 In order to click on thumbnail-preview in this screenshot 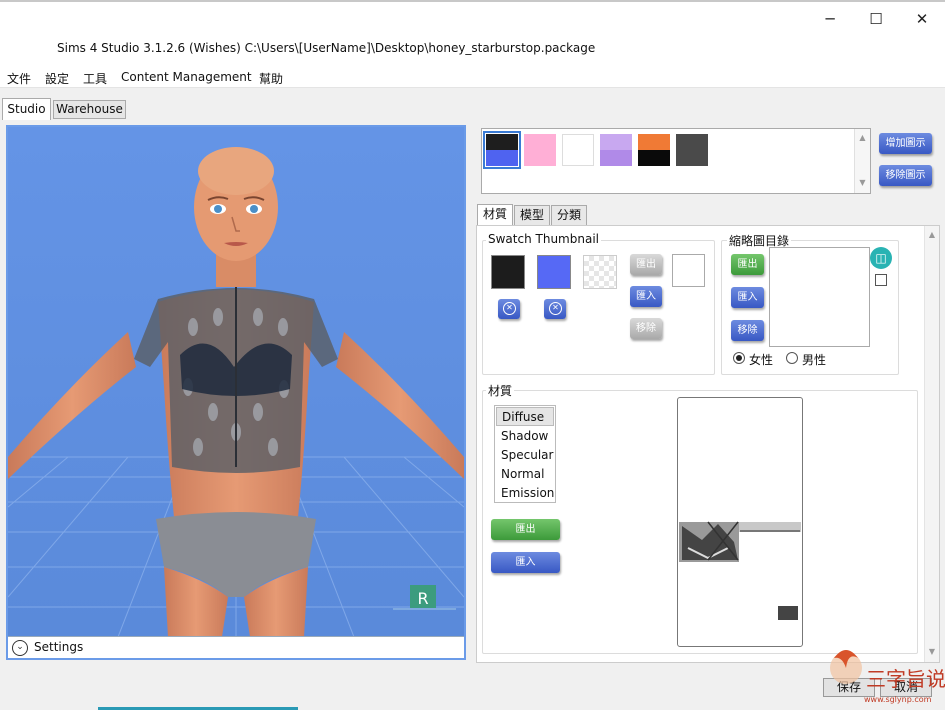, I will do `click(688, 270)`.